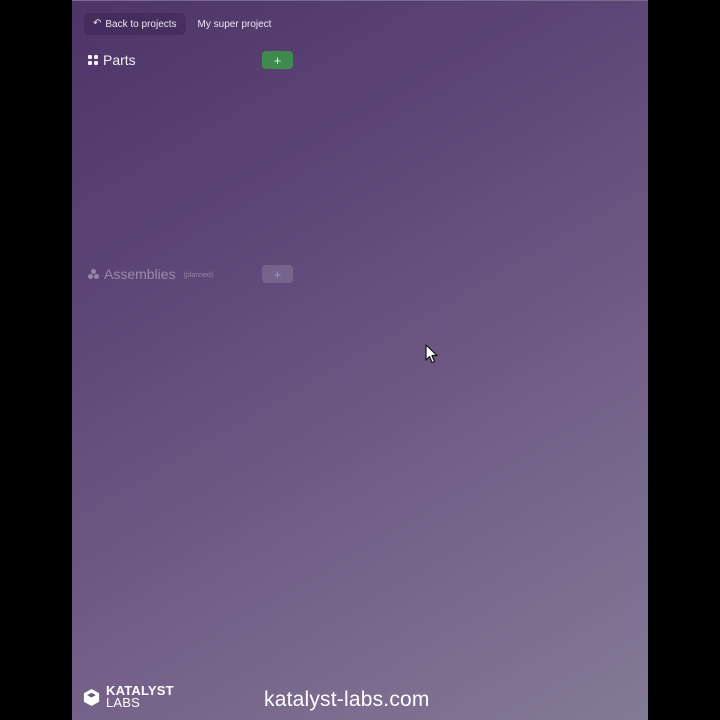 Image resolution: width=720 pixels, height=720 pixels. What do you see at coordinates (277, 274) in the screenshot?
I see `add-assembly-button: +` at bounding box center [277, 274].